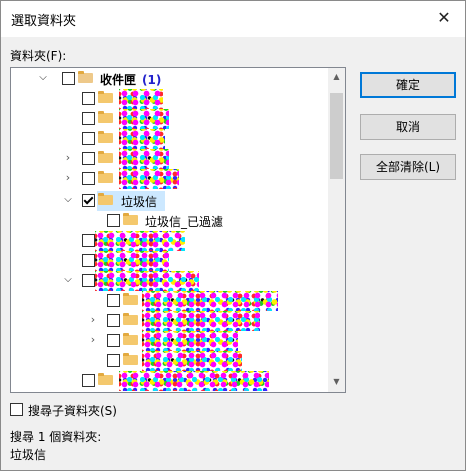 The width and height of the screenshot is (466, 471). What do you see at coordinates (336, 381) in the screenshot?
I see `scroll-down-icon: ▼` at bounding box center [336, 381].